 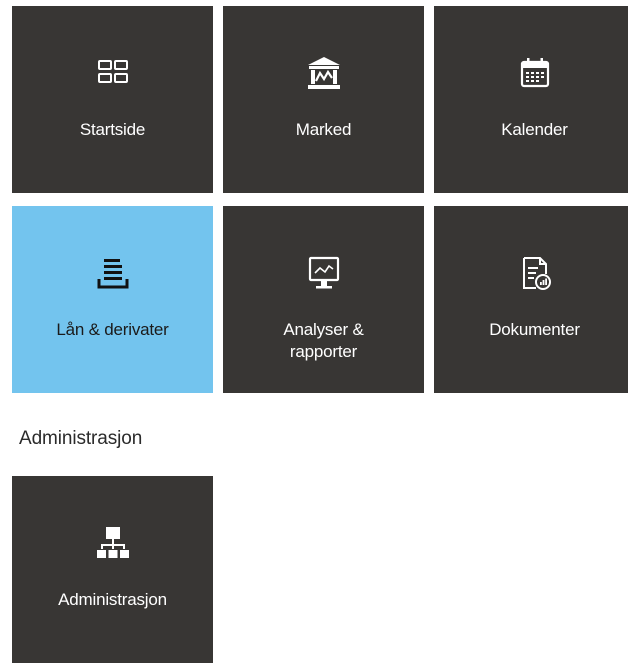 What do you see at coordinates (534, 129) in the screenshot?
I see `tile-label: Kalender` at bounding box center [534, 129].